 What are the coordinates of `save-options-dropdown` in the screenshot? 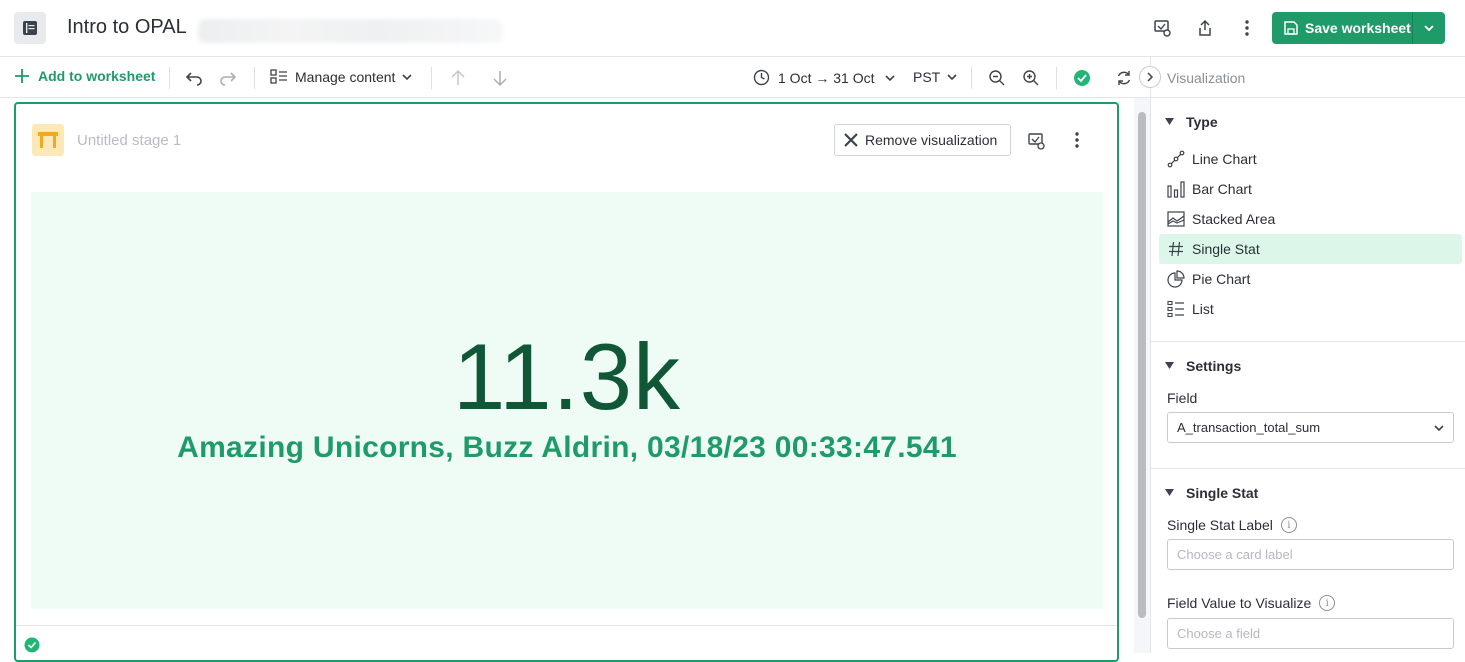 It's located at (1428, 28).